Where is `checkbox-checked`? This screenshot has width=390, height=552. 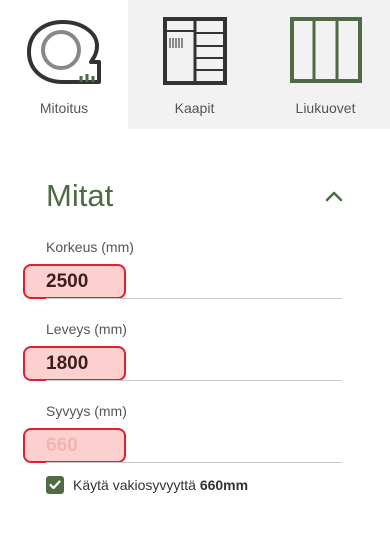 checkbox-checked is located at coordinates (55, 485).